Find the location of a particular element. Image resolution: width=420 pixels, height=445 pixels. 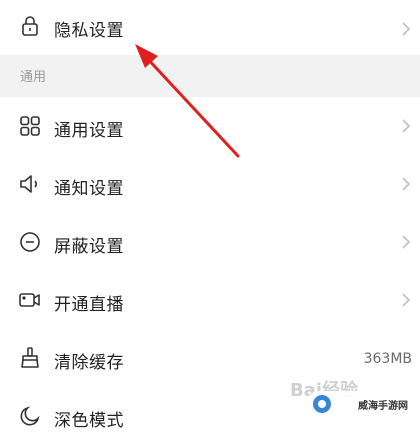

site-watermark: 威海手游网 is located at coordinates (361, 404).